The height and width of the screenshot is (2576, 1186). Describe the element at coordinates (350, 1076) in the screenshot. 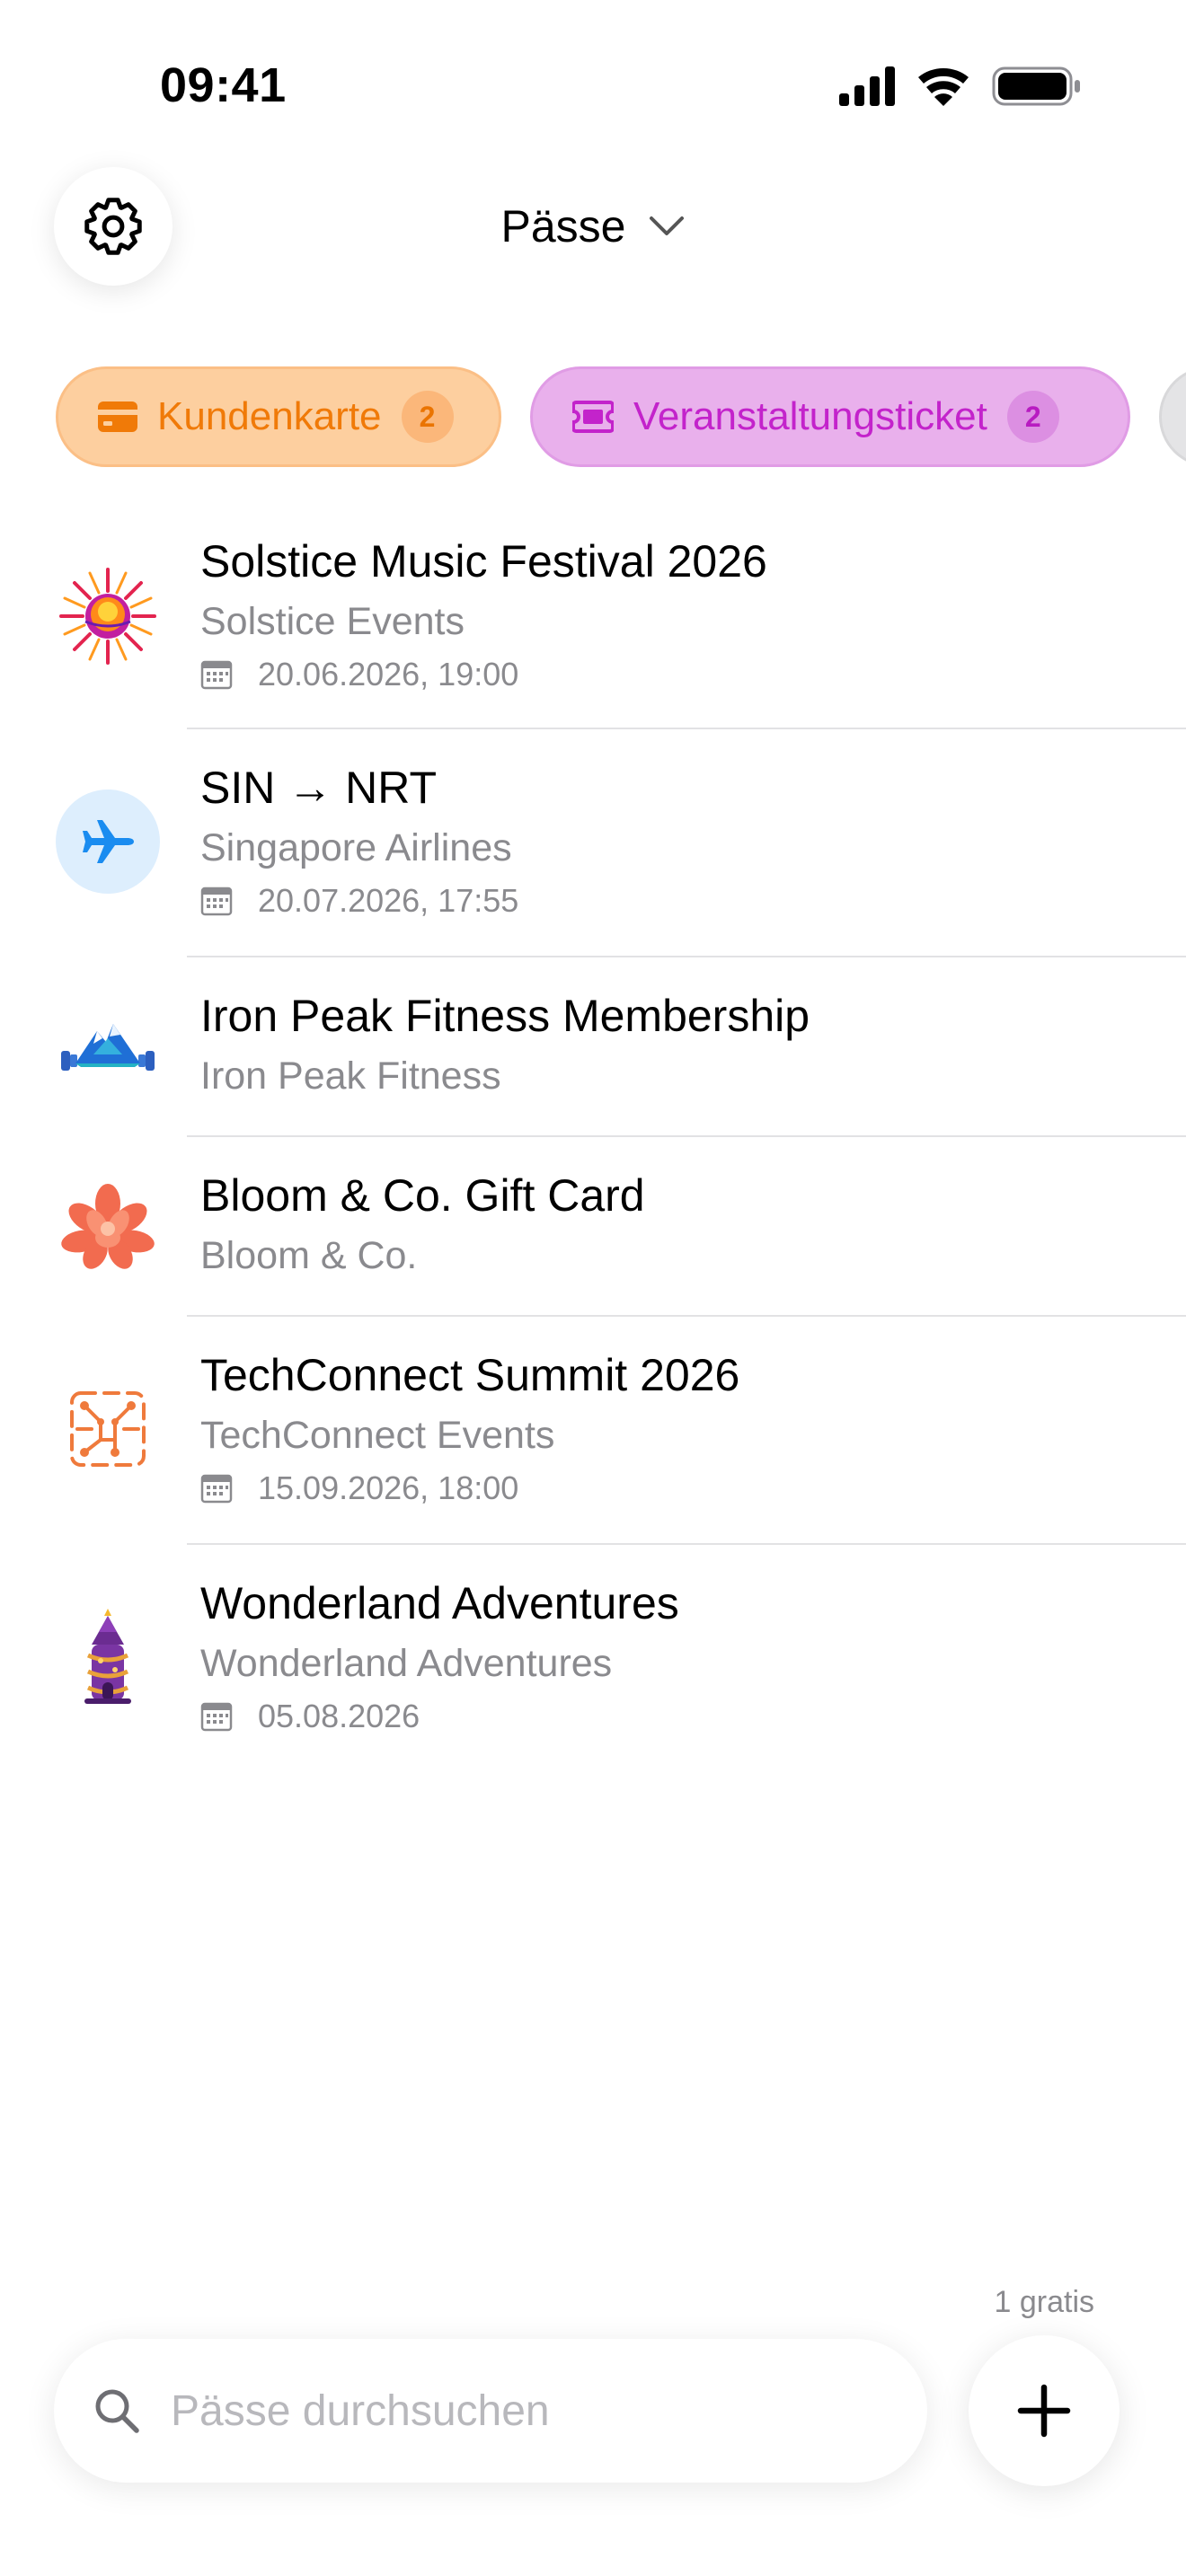

I see `pass-issuer: Iron Peak Fitness` at that location.